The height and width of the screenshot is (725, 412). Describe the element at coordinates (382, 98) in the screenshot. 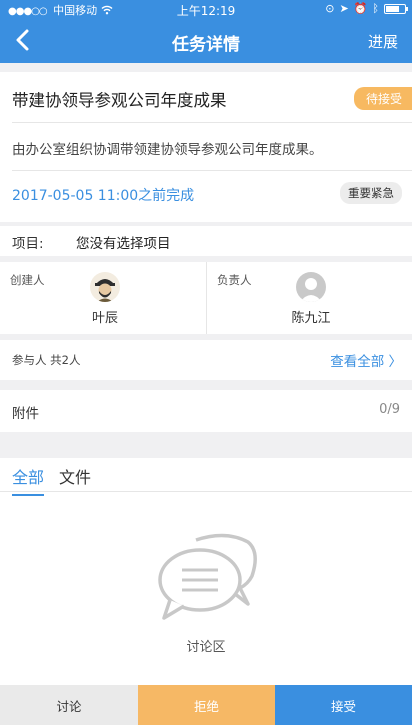

I see `status-badge: 待接受` at that location.